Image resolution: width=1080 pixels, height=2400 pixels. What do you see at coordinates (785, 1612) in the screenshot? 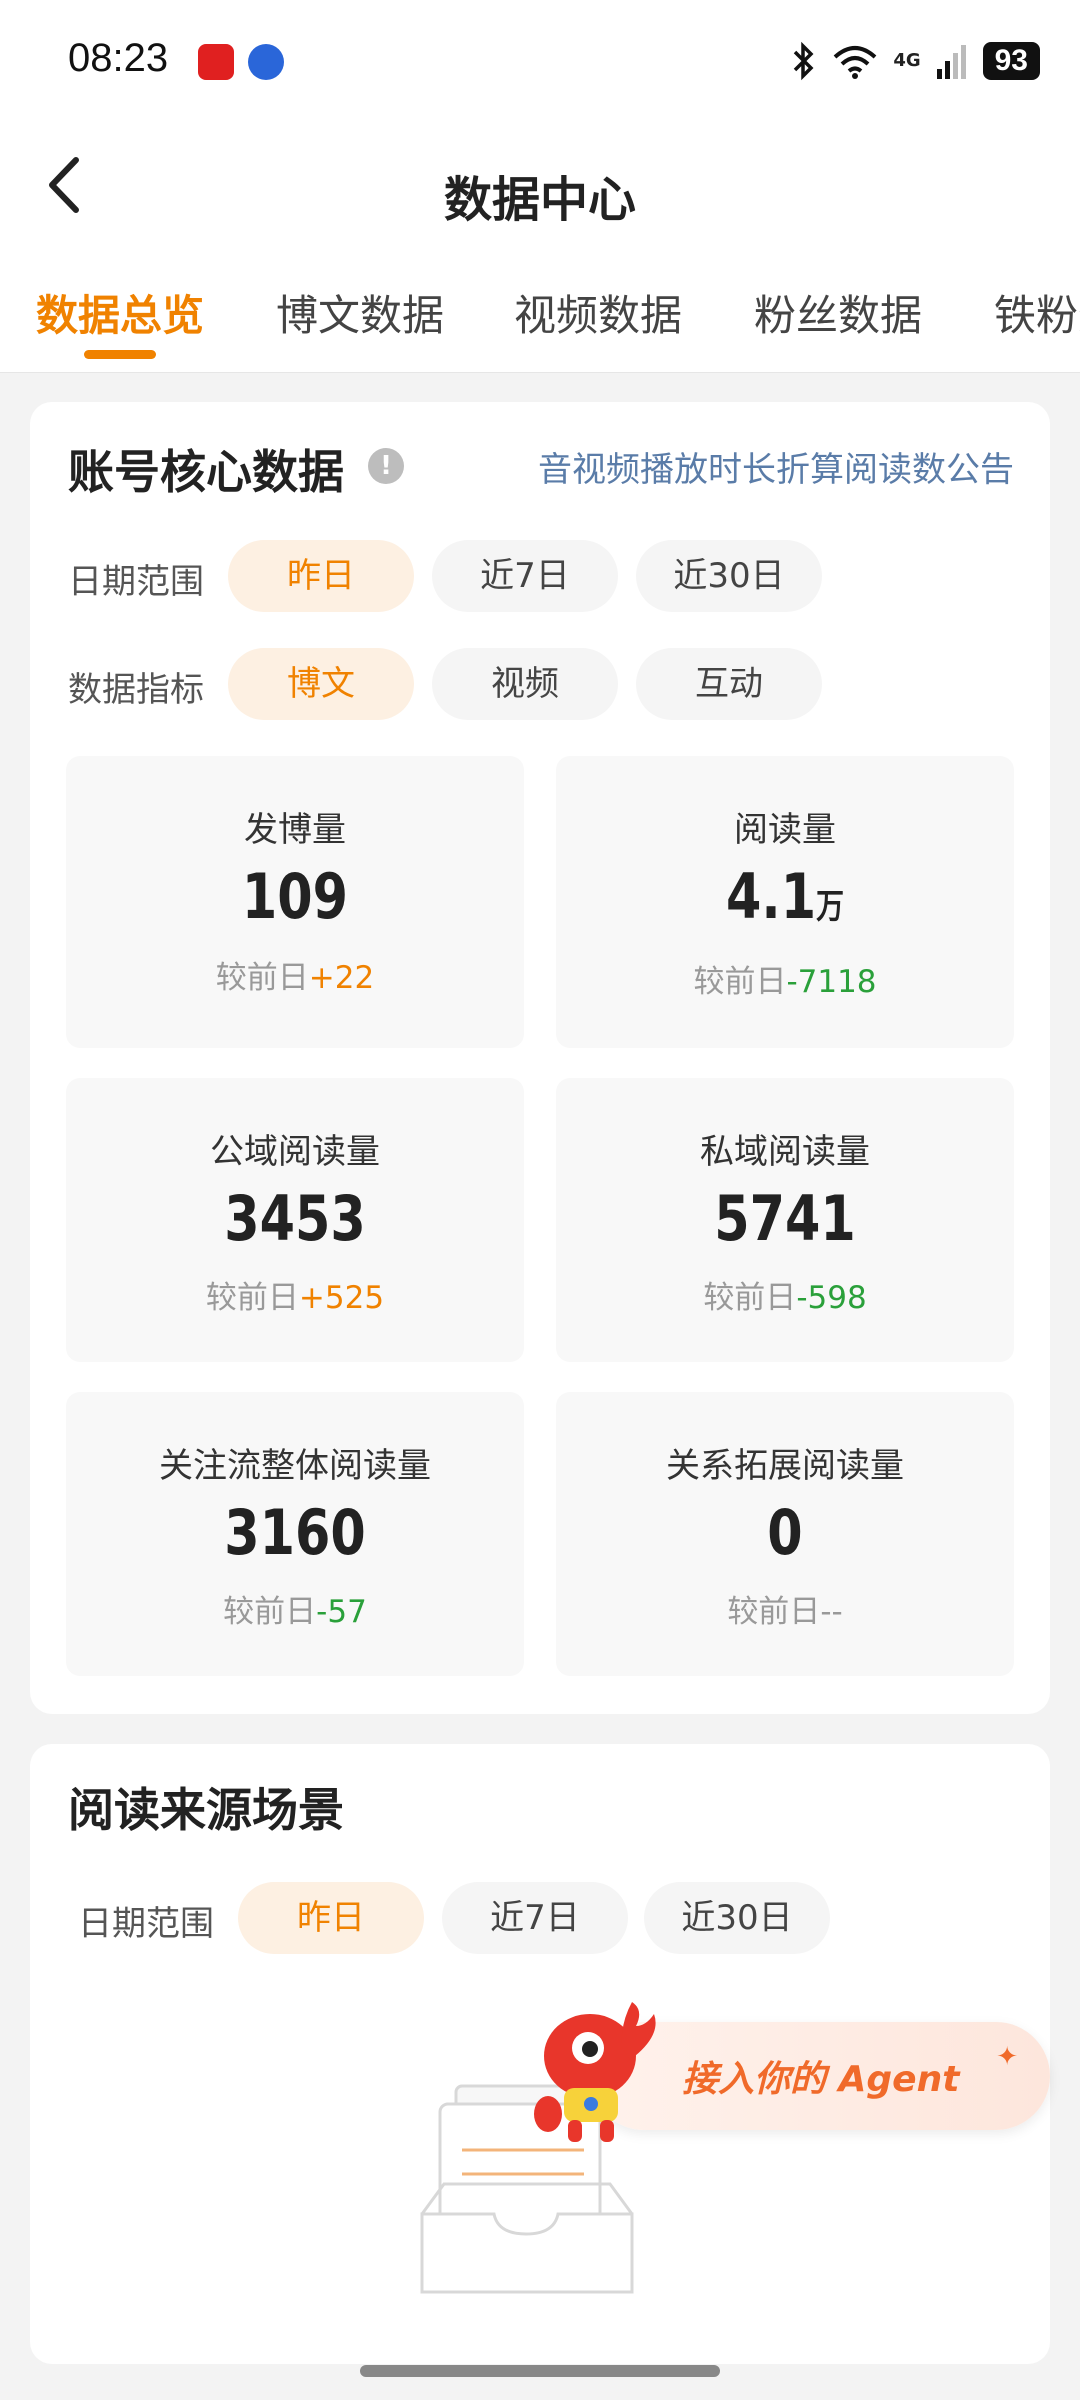
I see `metric-compare: 较前日--` at bounding box center [785, 1612].